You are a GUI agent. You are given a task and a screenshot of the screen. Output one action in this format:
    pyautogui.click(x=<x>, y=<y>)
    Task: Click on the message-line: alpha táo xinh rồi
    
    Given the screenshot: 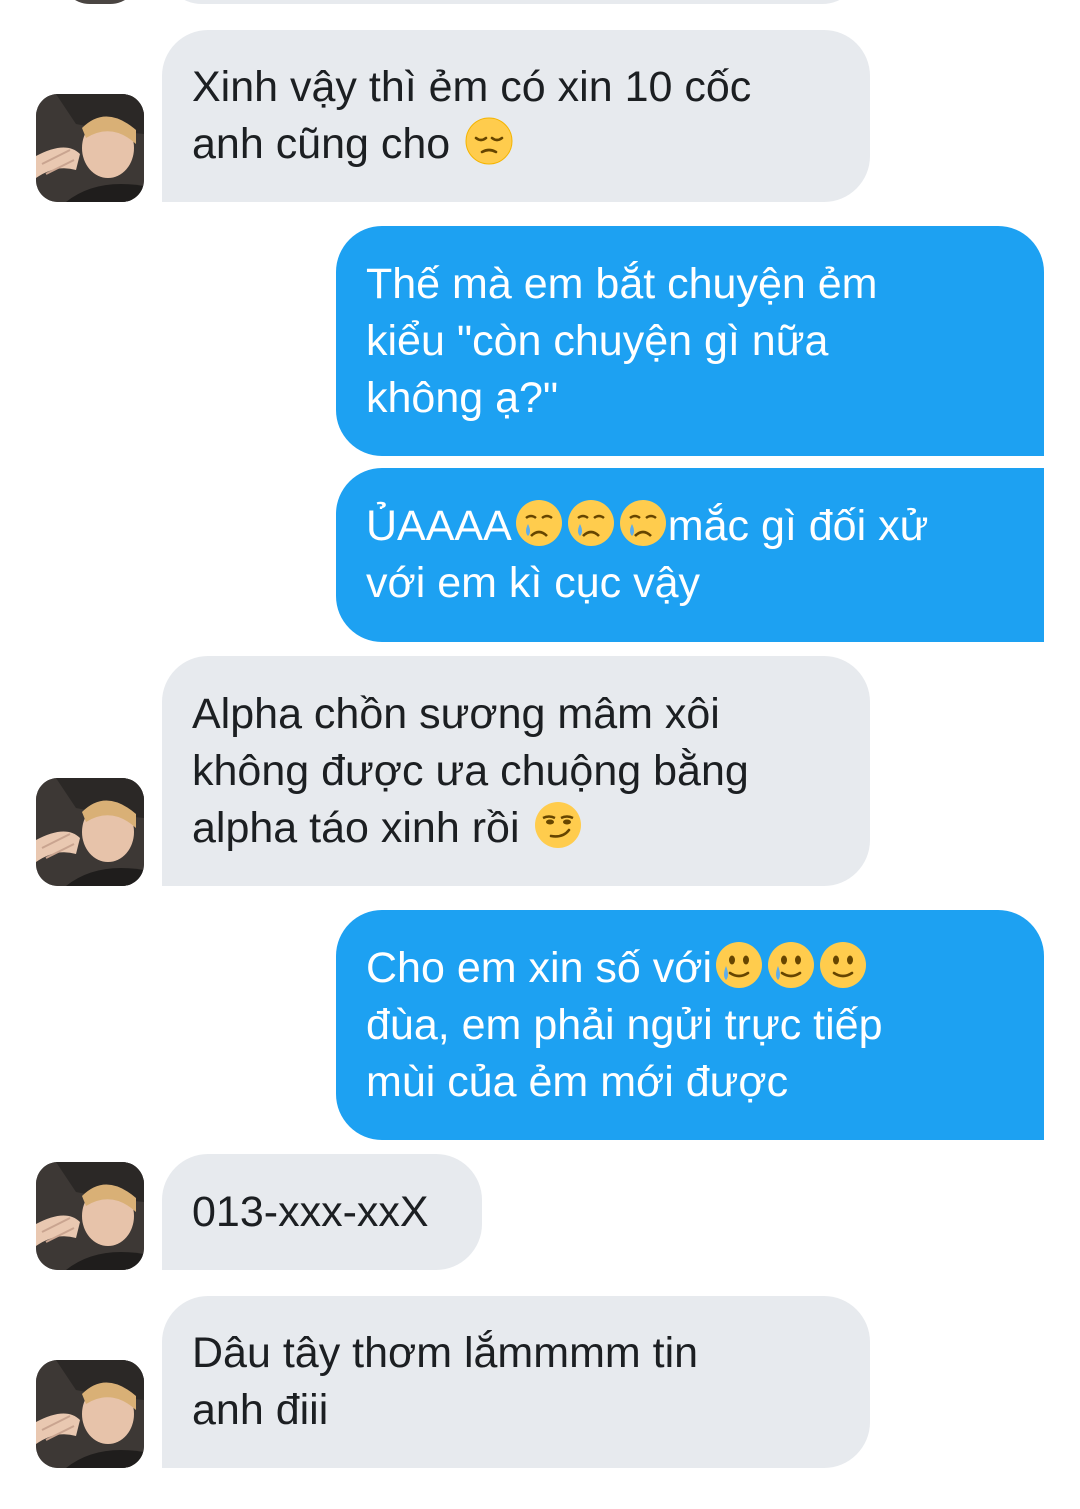 What is the action you would take?
    pyautogui.click(x=356, y=827)
    